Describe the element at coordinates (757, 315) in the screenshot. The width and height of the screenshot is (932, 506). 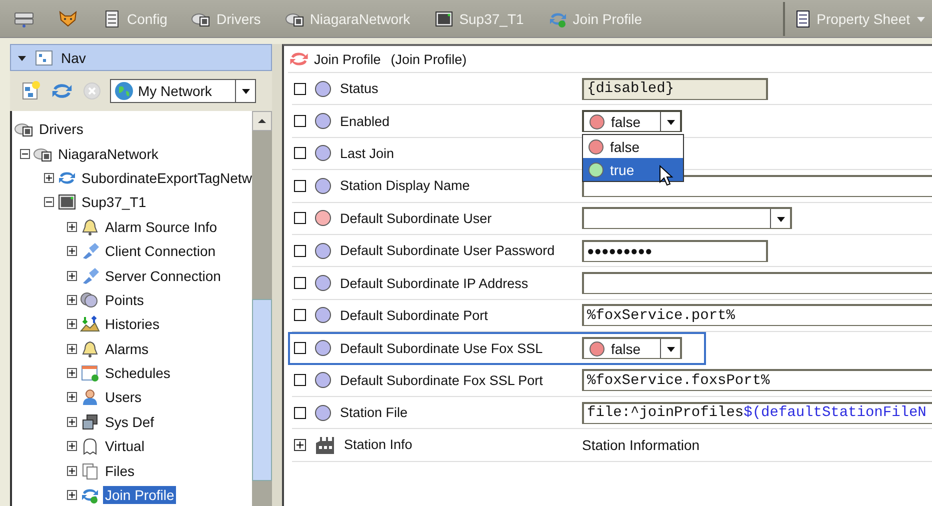
I see `text-field: %foxService.port%` at that location.